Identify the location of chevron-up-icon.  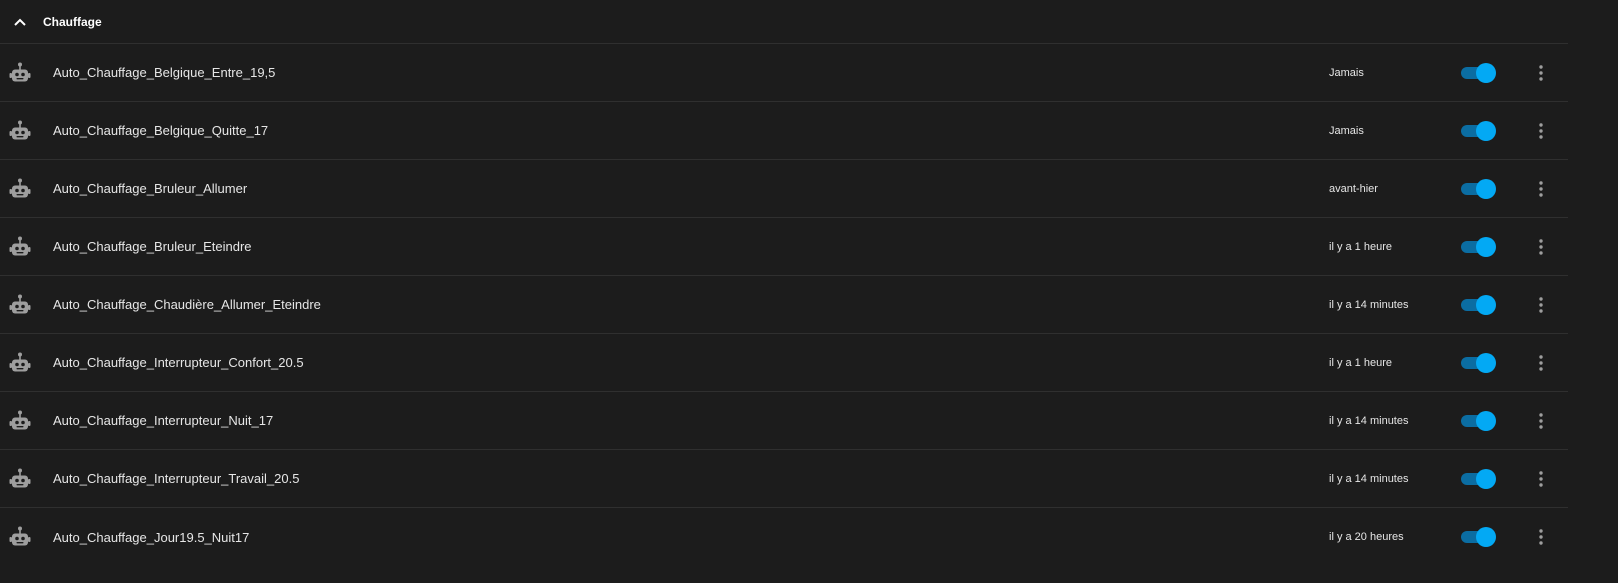
(20, 22).